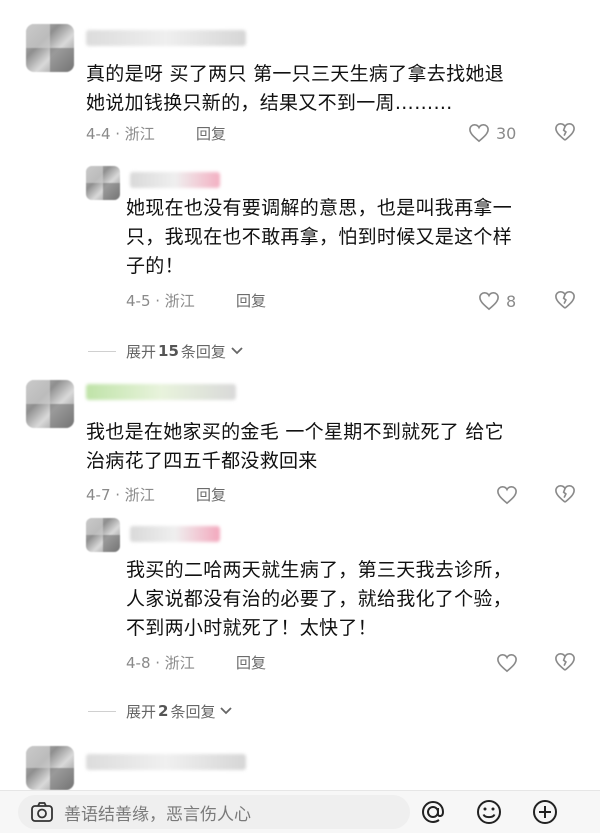  Describe the element at coordinates (160, 301) in the screenshot. I see `comment-date: 4-5 · 浙江` at that location.